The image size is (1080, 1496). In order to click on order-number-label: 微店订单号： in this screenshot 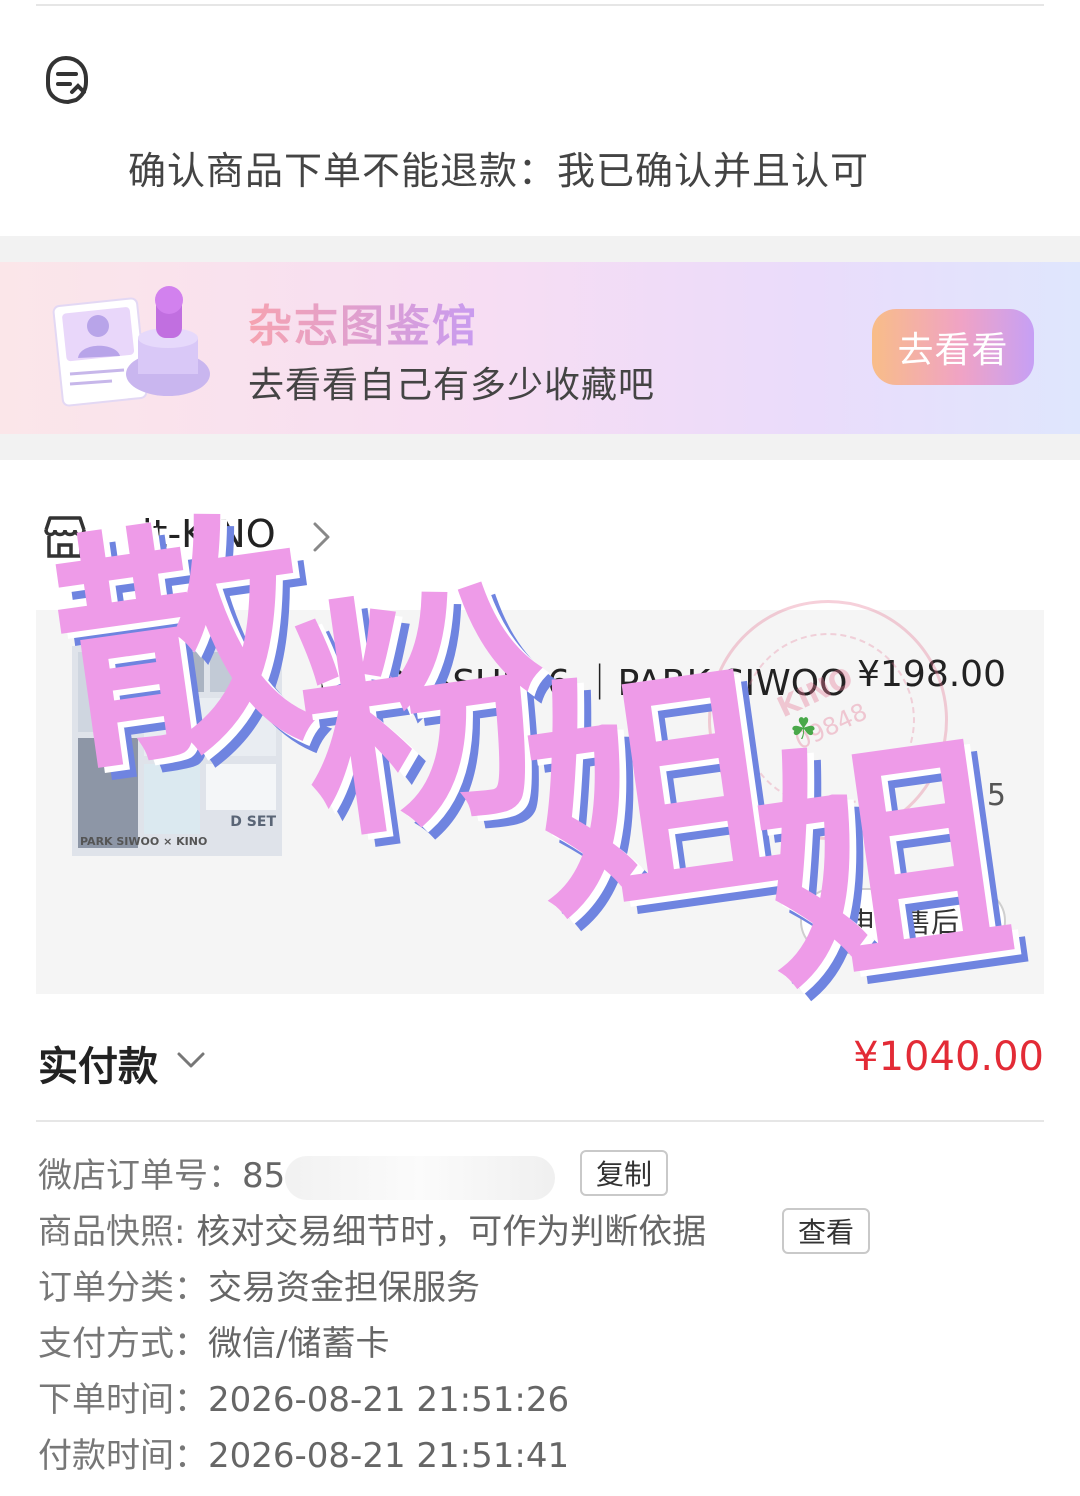, I will do `click(140, 1176)`.